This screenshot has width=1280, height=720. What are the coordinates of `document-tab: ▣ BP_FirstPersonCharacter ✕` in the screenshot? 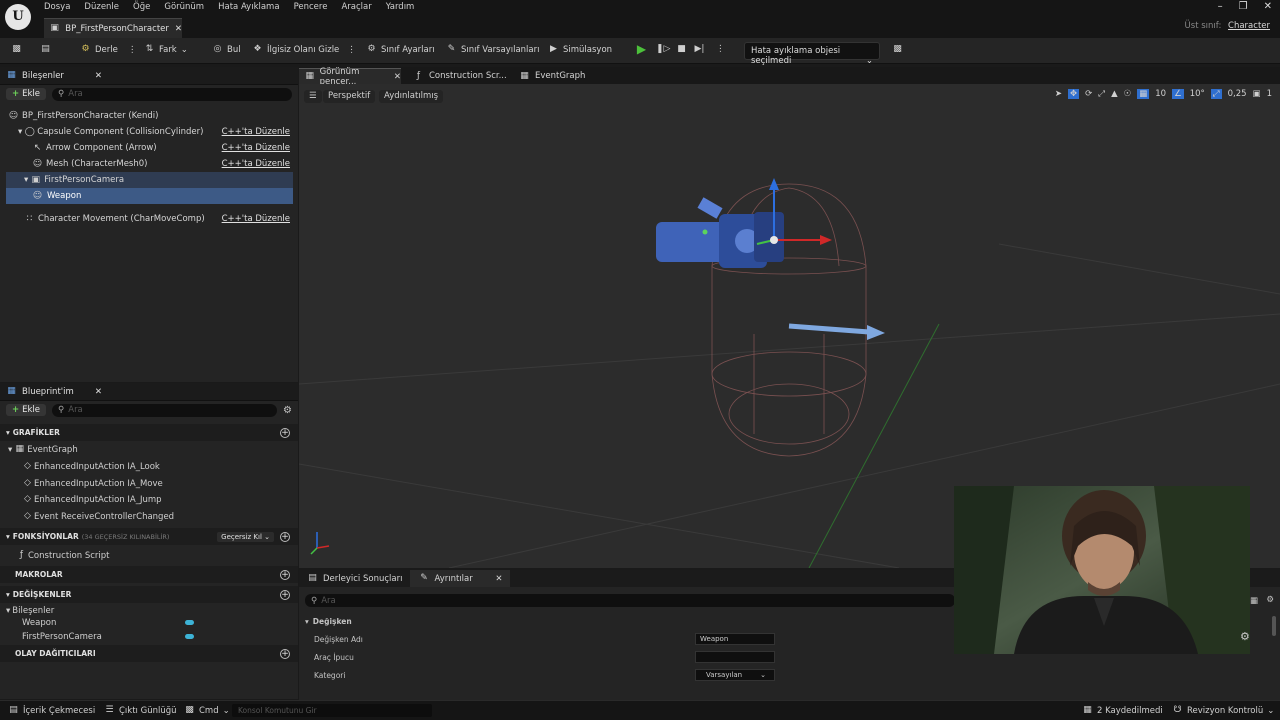 It's located at (113, 28).